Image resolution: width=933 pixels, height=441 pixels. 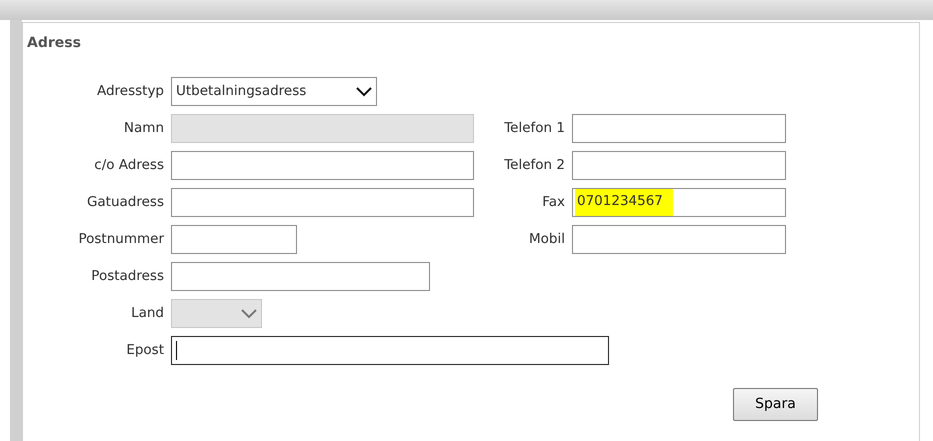 I want to click on select-field: Utbetalningsadress, so click(x=274, y=91).